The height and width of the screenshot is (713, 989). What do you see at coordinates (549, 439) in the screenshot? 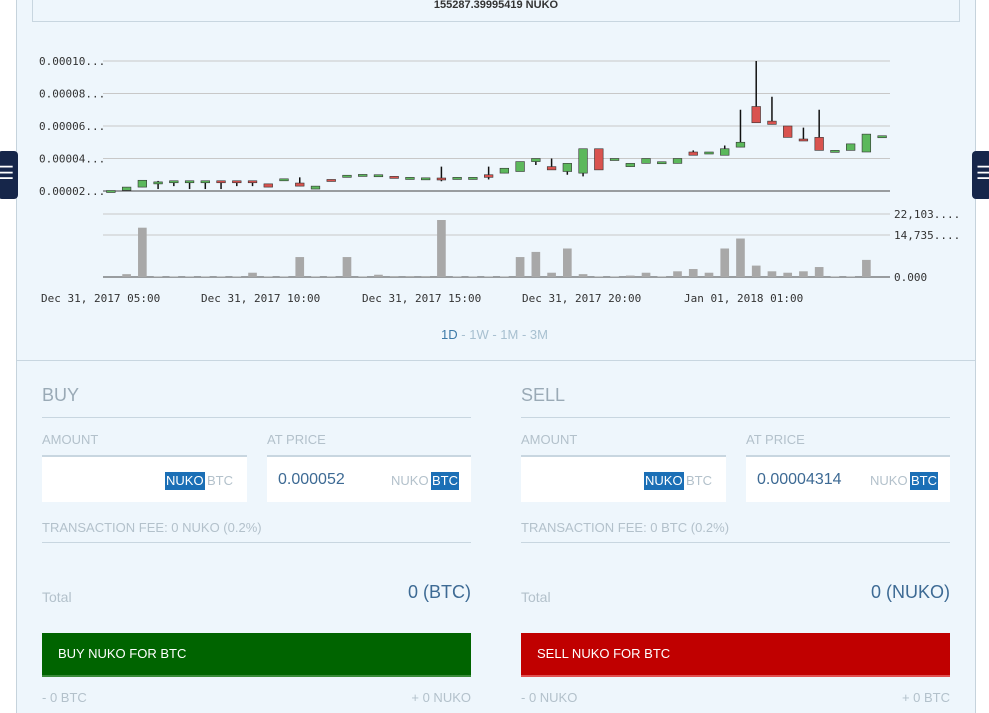
I see `sell-amount-label: AMOUNT` at bounding box center [549, 439].